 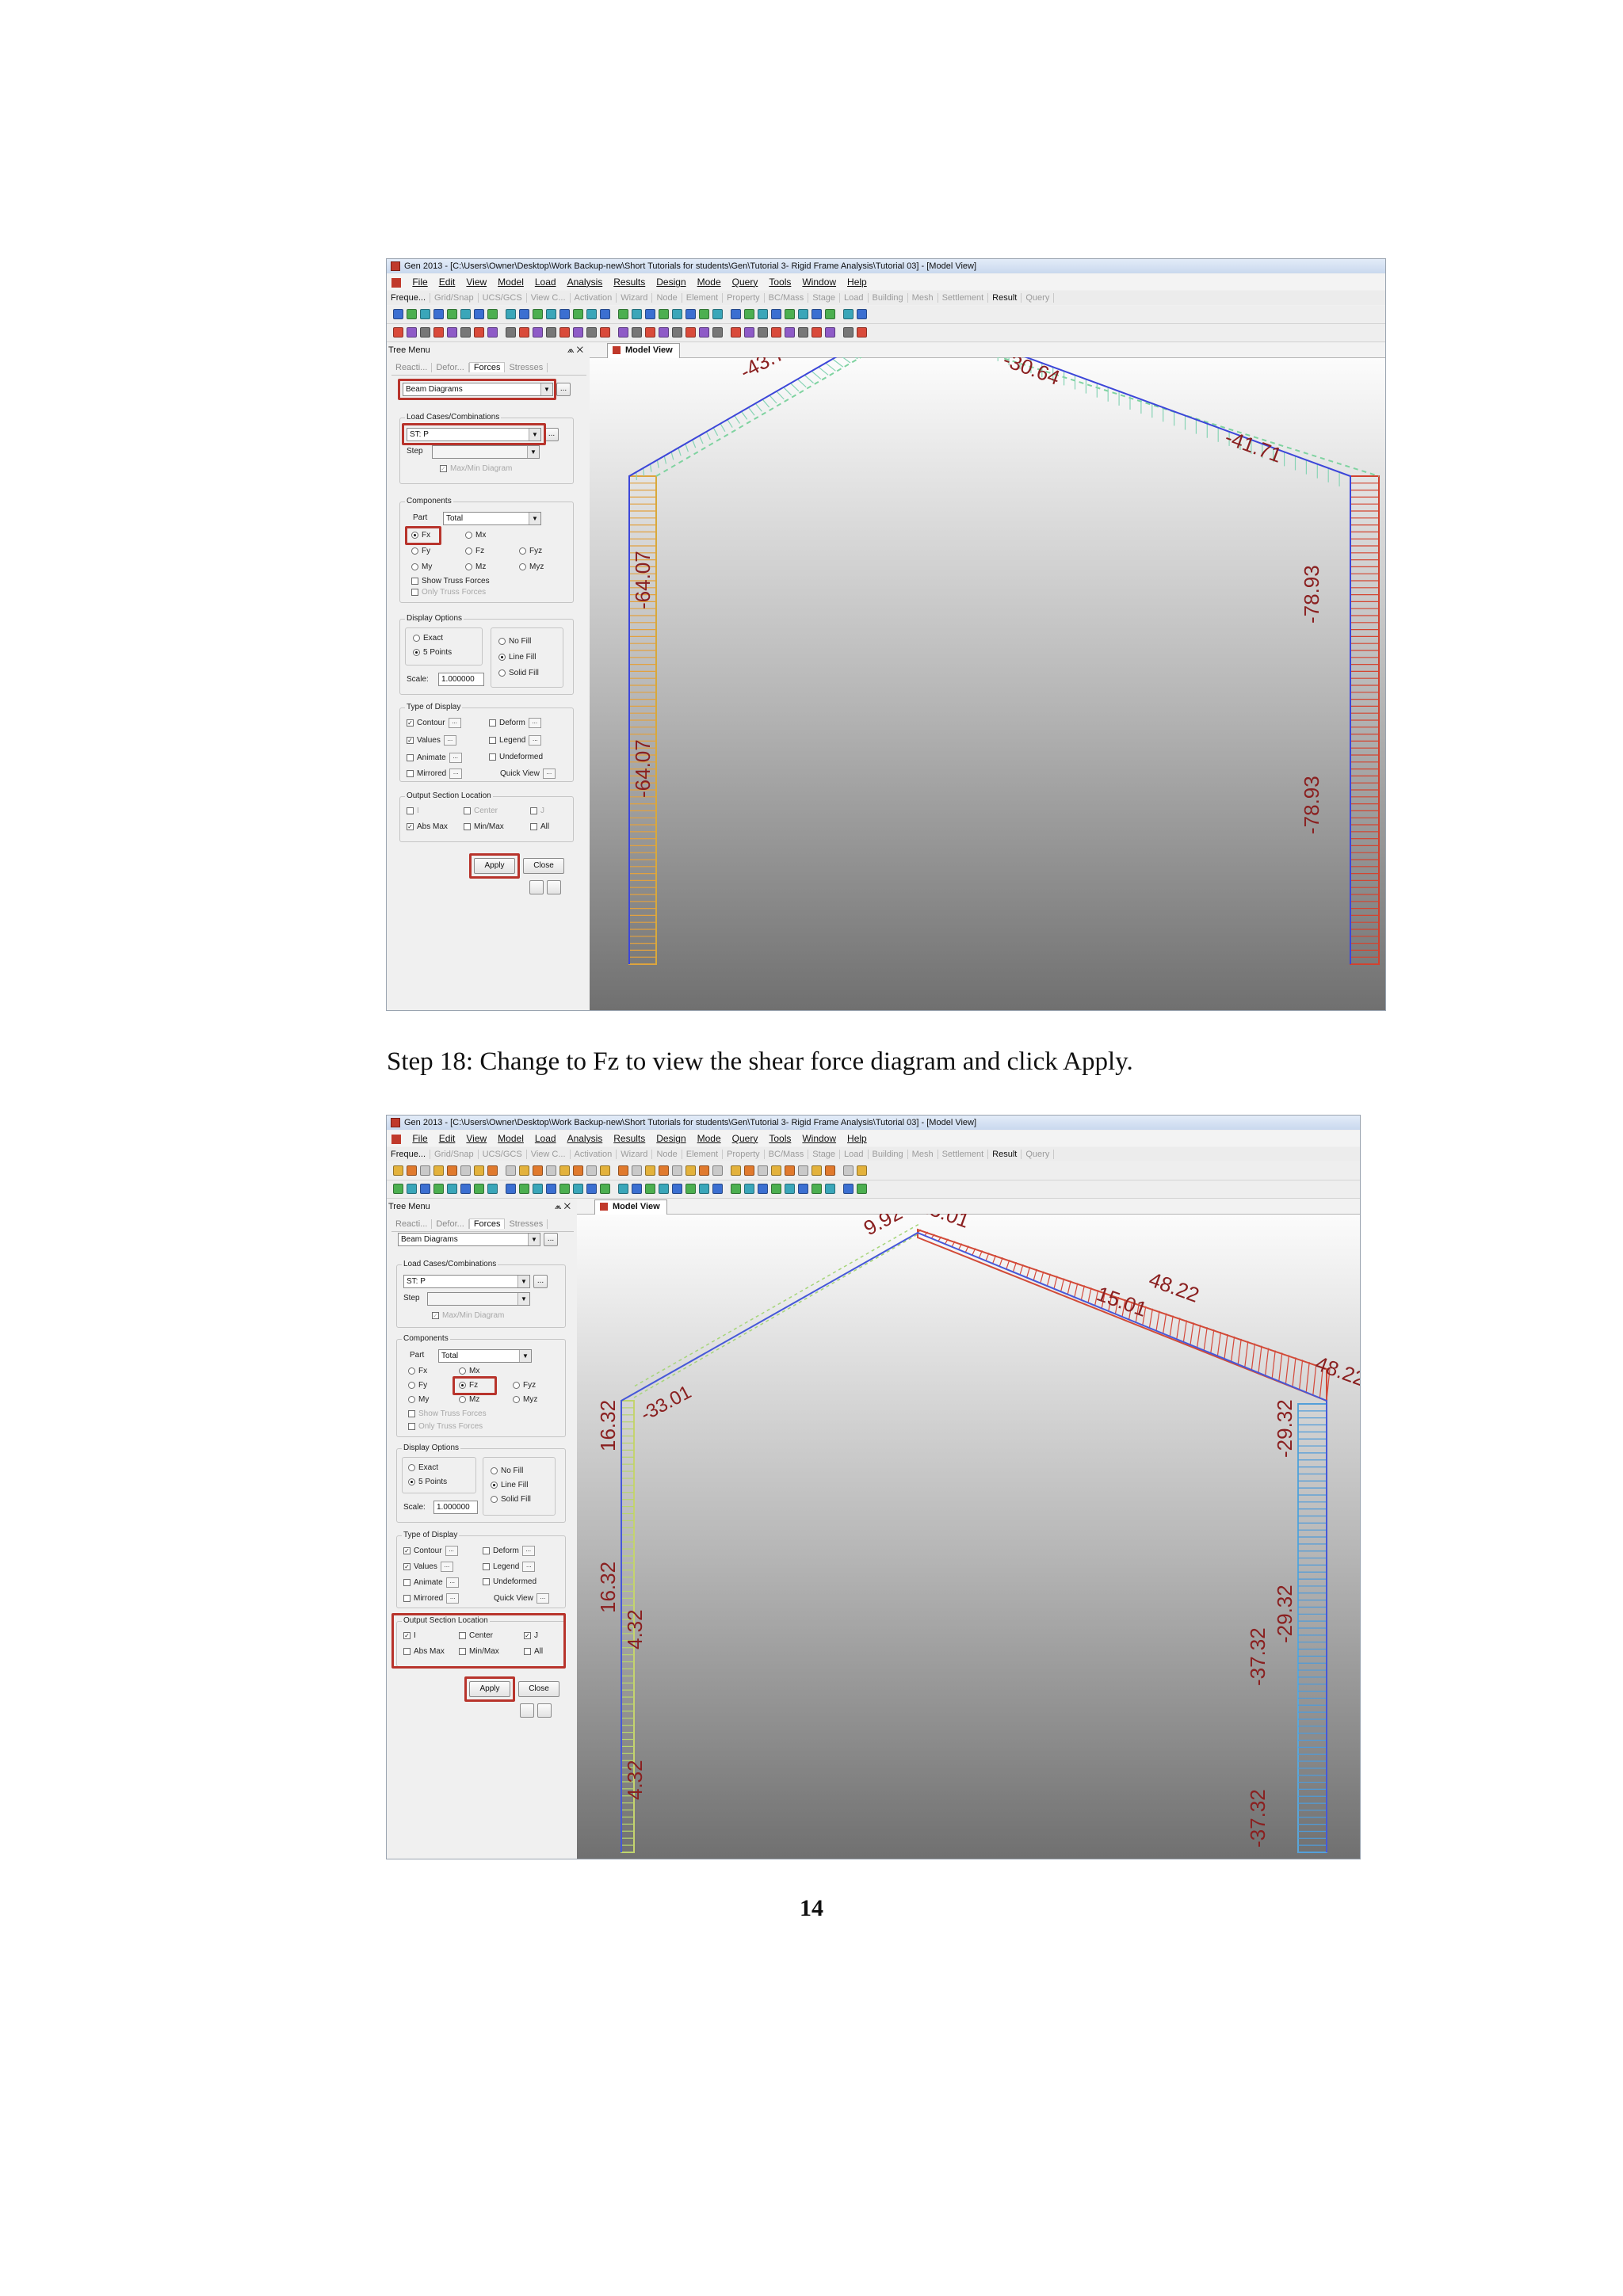 What do you see at coordinates (469, 1399) in the screenshot?
I see `radio-mz: Mz` at bounding box center [469, 1399].